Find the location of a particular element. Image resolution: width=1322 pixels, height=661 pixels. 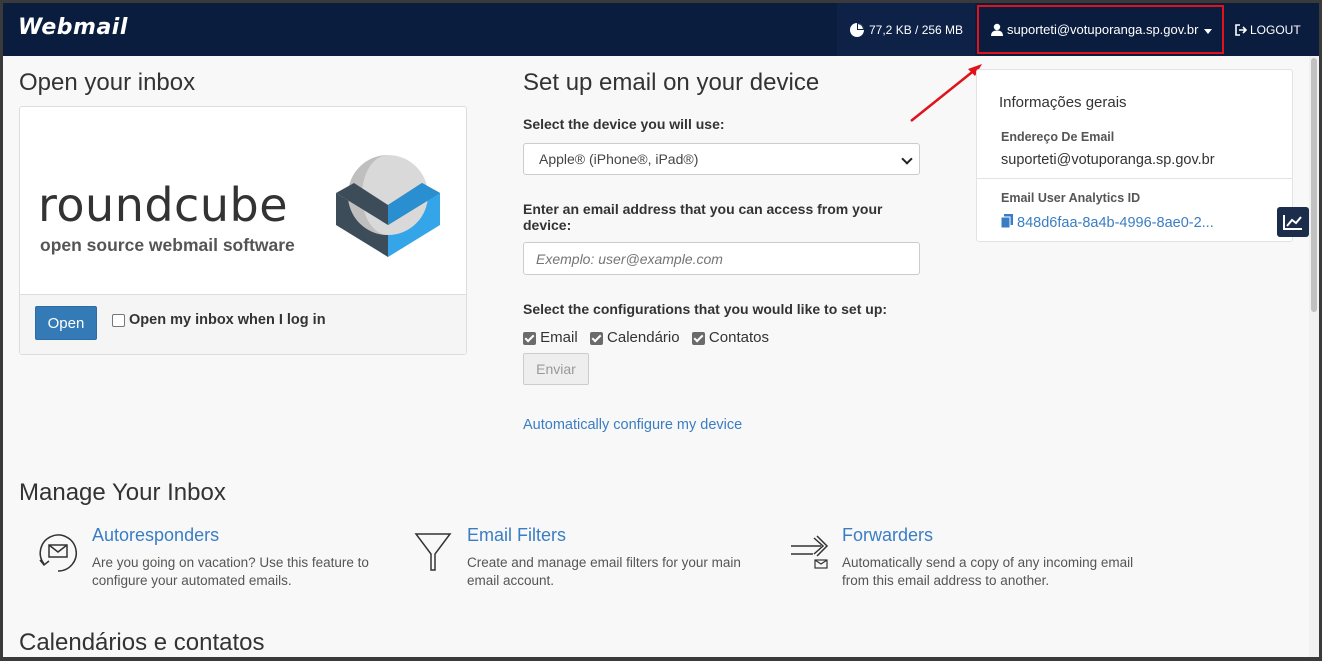

forwarder-icon is located at coordinates (810, 552).